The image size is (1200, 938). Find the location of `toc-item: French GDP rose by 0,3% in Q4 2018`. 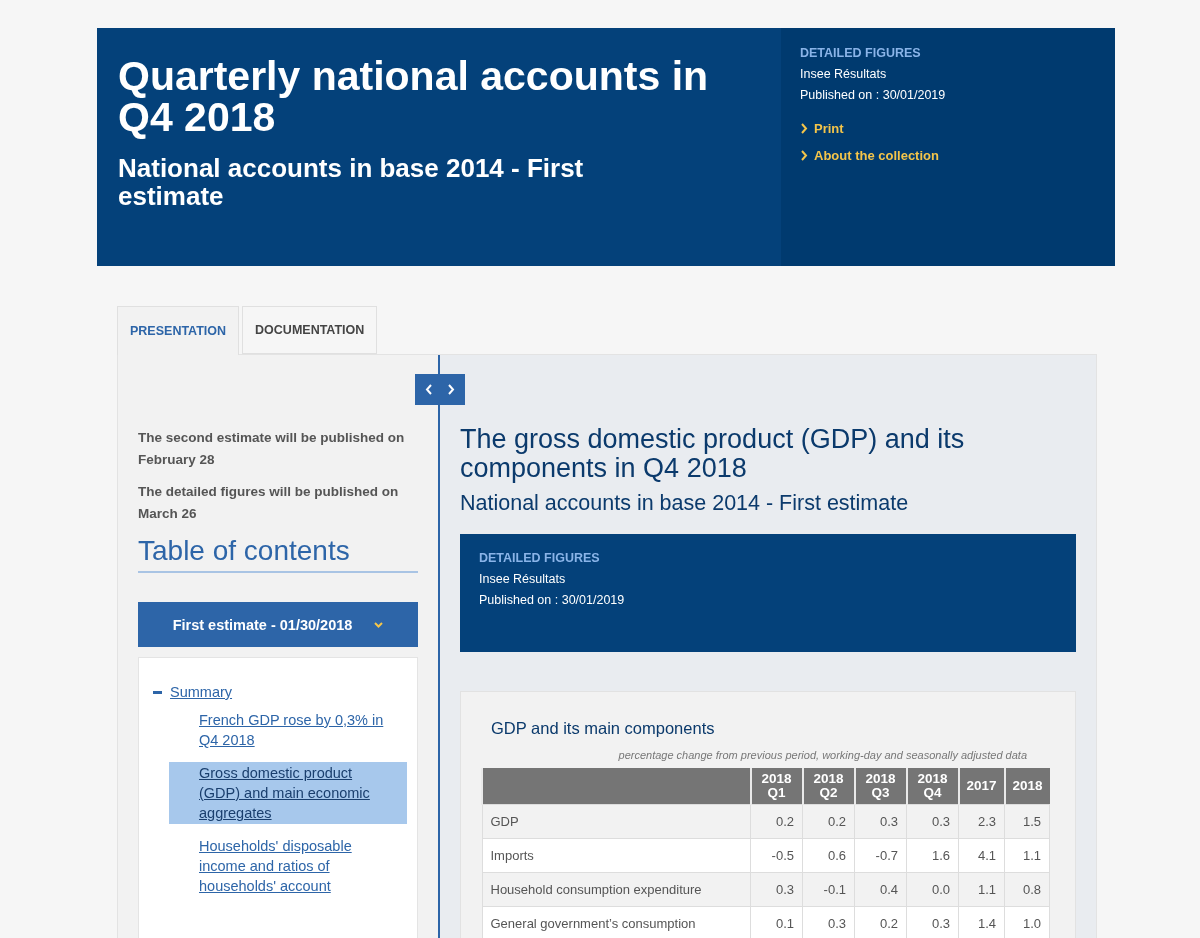

toc-item: French GDP rose by 0,3% in Q4 2018 is located at coordinates (288, 730).